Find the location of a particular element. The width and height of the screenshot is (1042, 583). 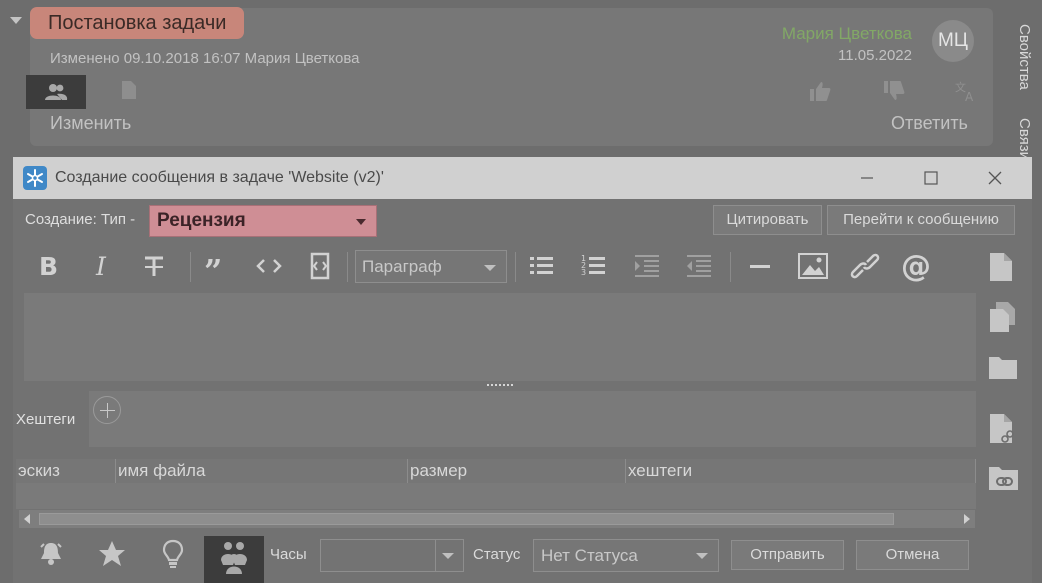

paragraph-select: Параграф is located at coordinates (431, 266).